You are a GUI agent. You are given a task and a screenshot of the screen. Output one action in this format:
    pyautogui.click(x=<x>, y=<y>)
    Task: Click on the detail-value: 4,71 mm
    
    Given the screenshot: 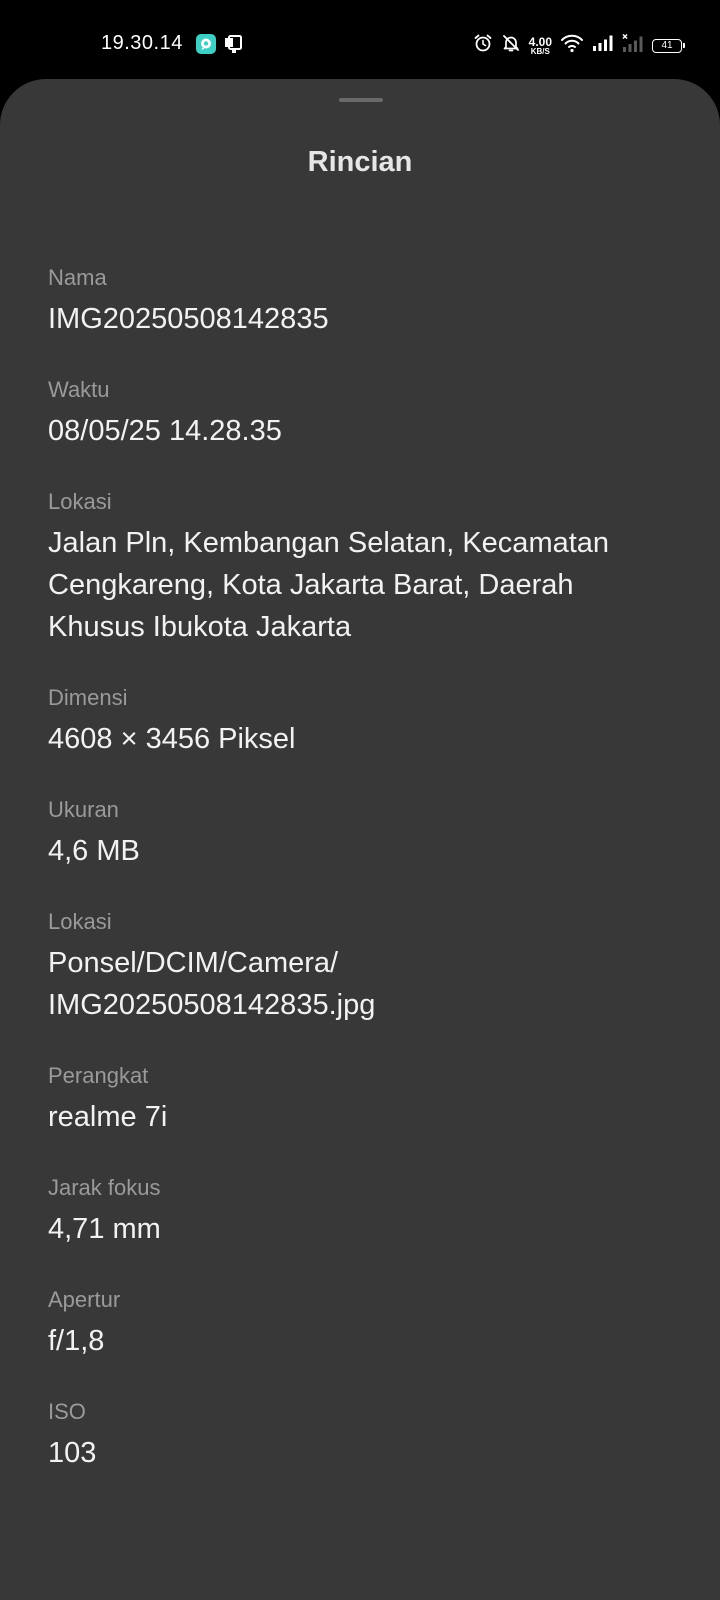 What is the action you would take?
    pyautogui.click(x=104, y=1229)
    